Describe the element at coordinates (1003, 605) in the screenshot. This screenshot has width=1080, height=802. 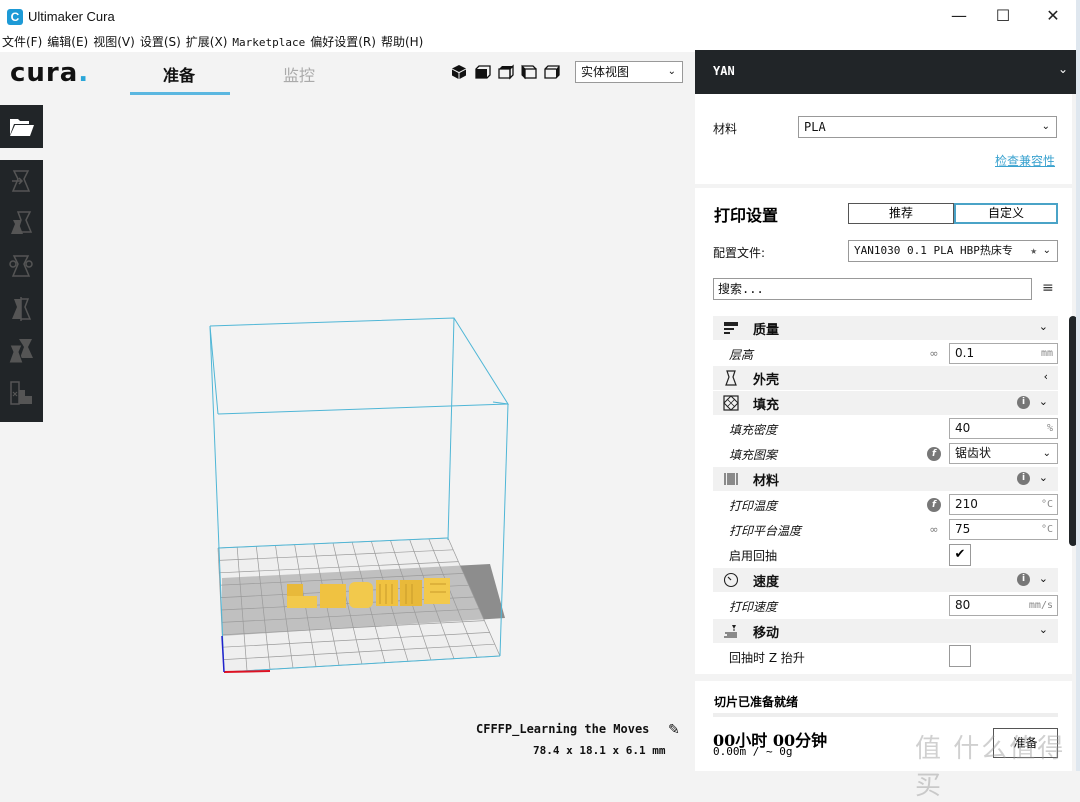
I see `print-speed-input: 80 mm/s` at that location.